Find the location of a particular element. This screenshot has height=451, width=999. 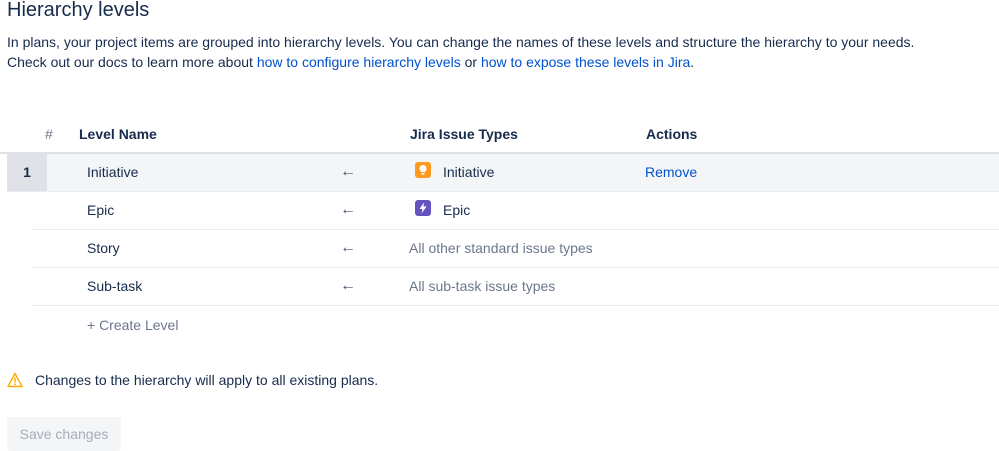

table-row-subtask: Sub-task ← All sub-task issue types is located at coordinates (515, 287).